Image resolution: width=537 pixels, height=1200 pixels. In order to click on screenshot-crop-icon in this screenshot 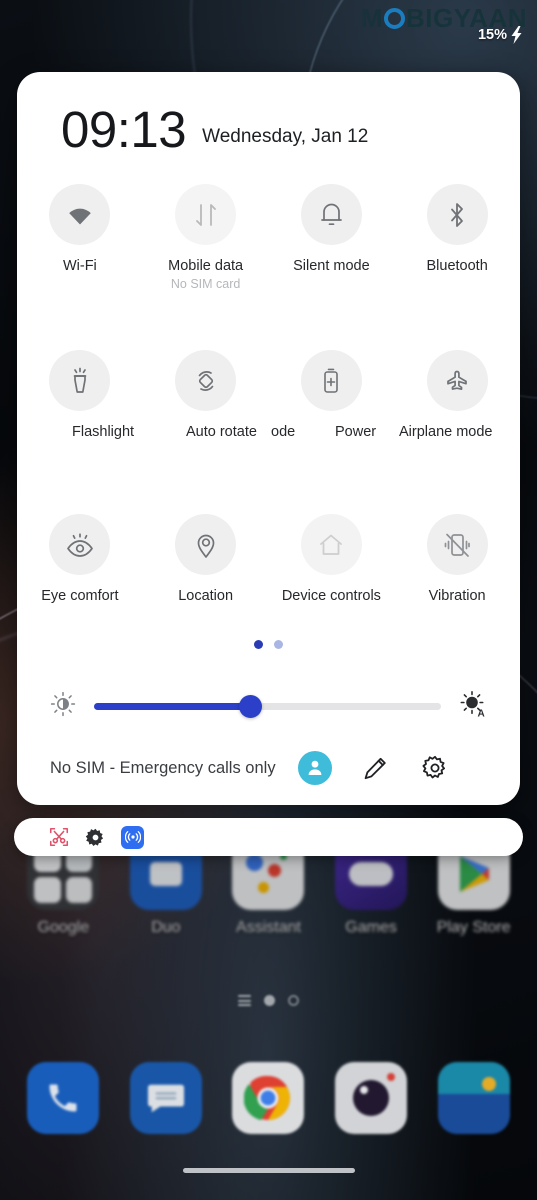, I will do `click(59, 837)`.